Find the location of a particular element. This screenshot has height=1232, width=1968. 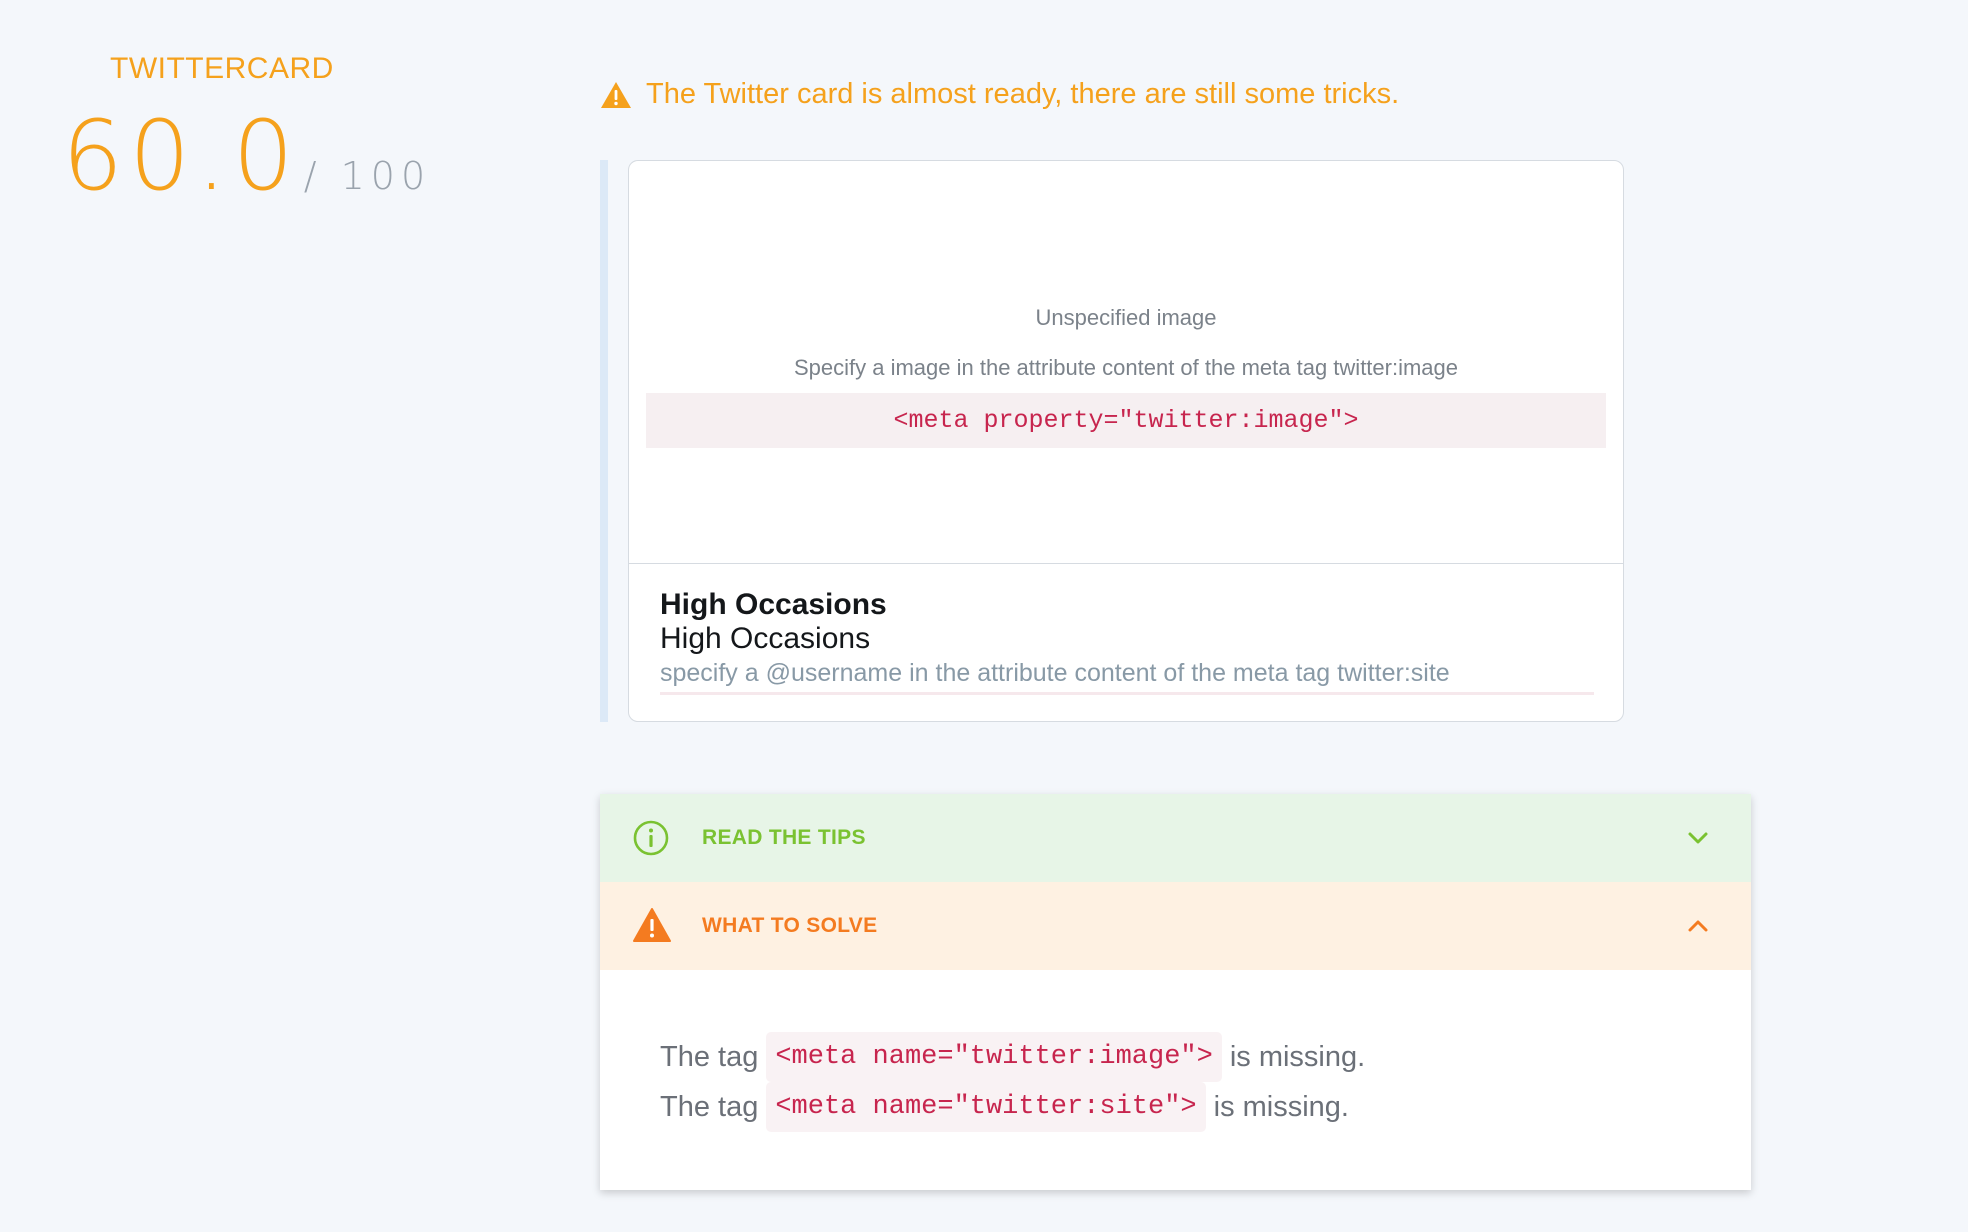

read-the-tips-header: READ THE TIPS is located at coordinates (1175, 838).